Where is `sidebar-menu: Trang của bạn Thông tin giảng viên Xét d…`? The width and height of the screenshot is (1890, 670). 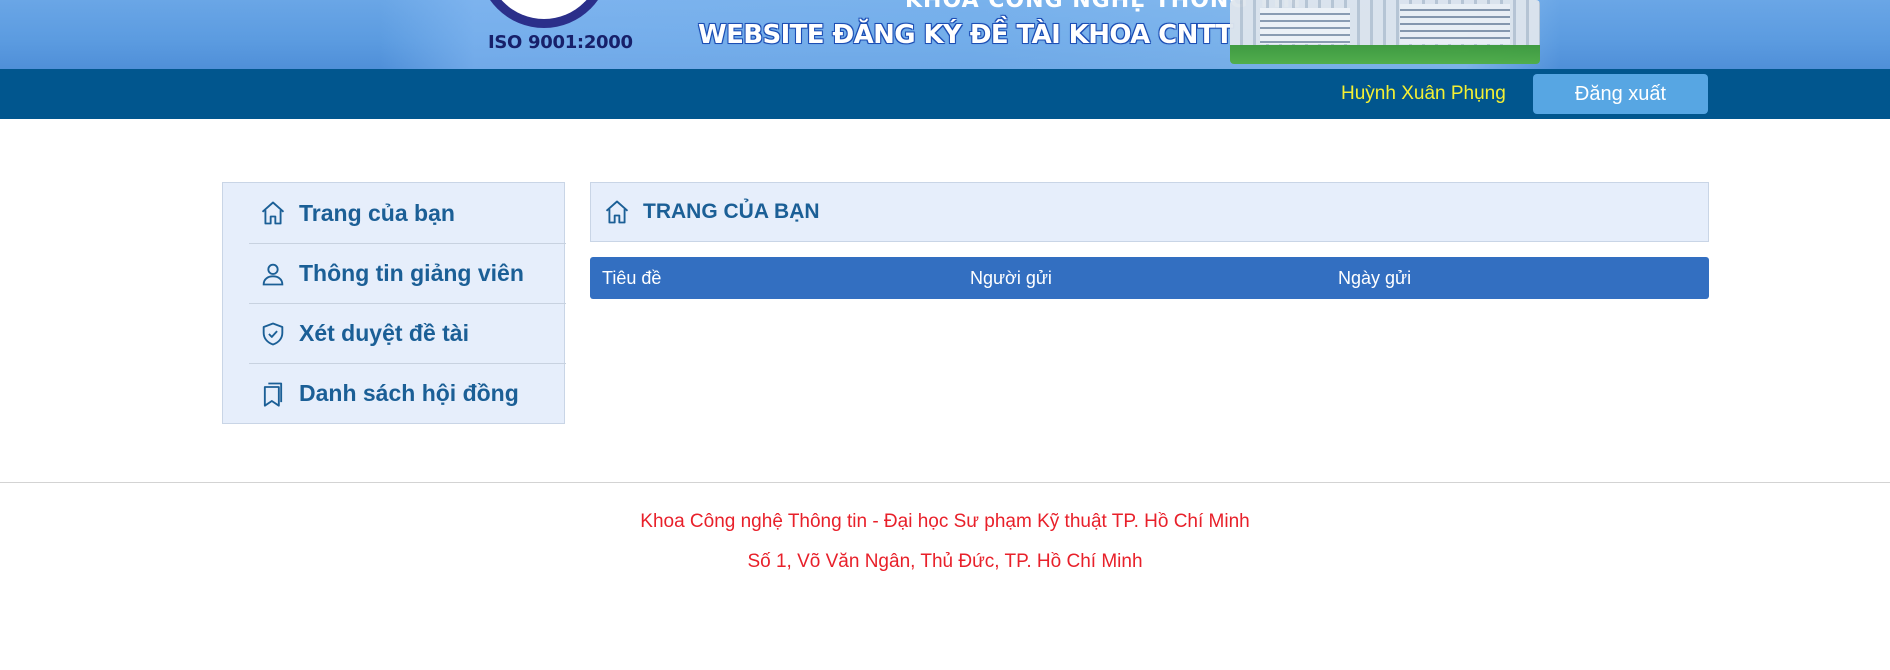
sidebar-menu: Trang của bạn Thông tin giảng viên Xét d… is located at coordinates (394, 303).